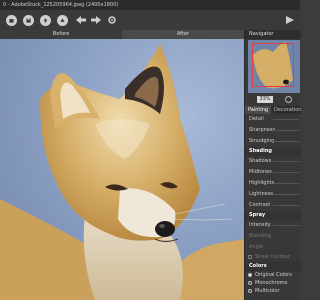 This screenshot has width=320, height=300. I want to click on lightness-slider: Lightness, so click(273, 194).